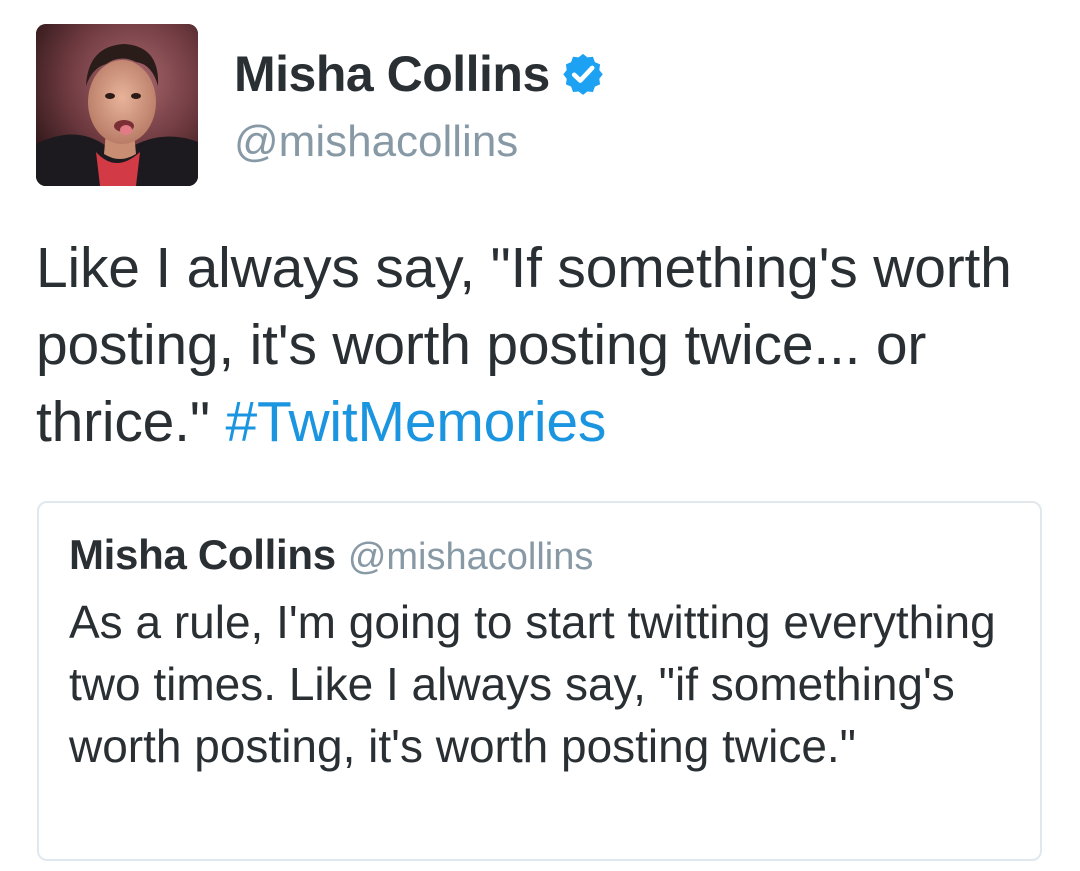  I want to click on author-avatar, so click(117, 105).